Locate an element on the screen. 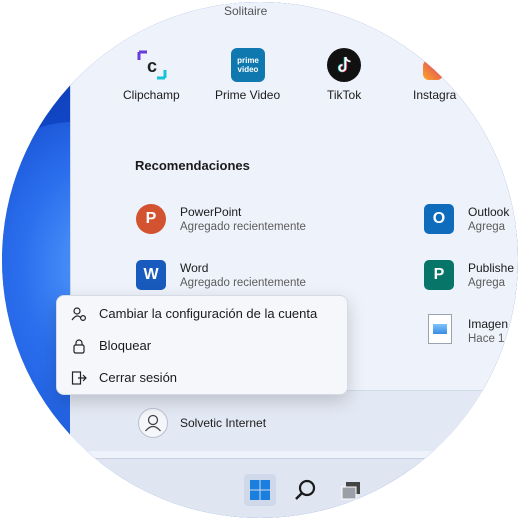  pinned-app-label: TikTok is located at coordinates (344, 95).